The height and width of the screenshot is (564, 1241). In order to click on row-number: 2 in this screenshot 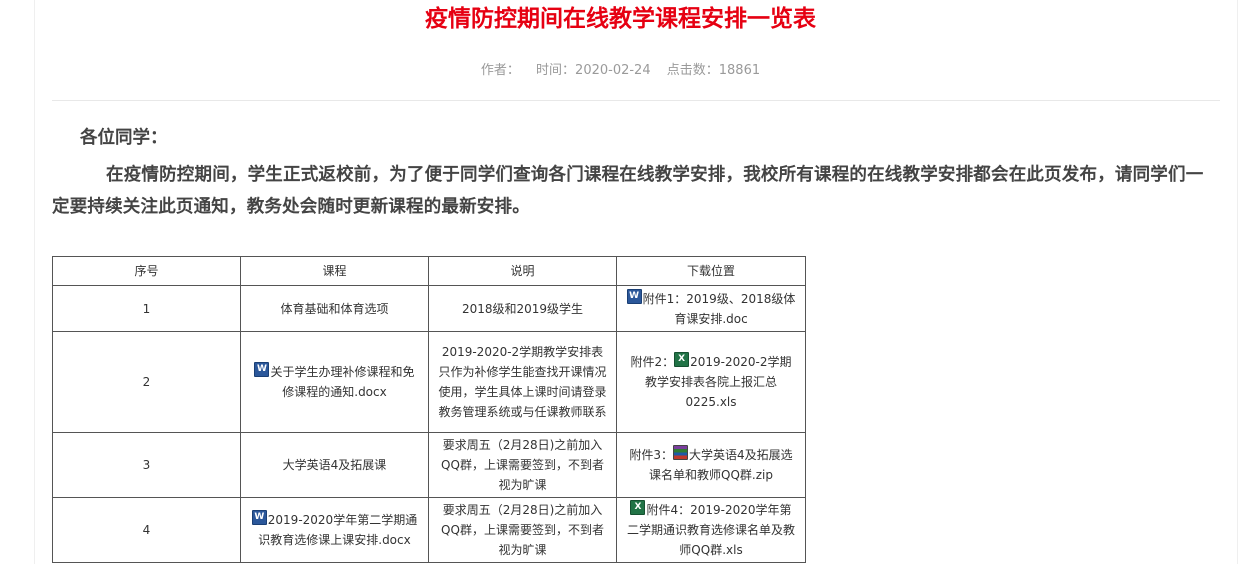, I will do `click(146, 382)`.